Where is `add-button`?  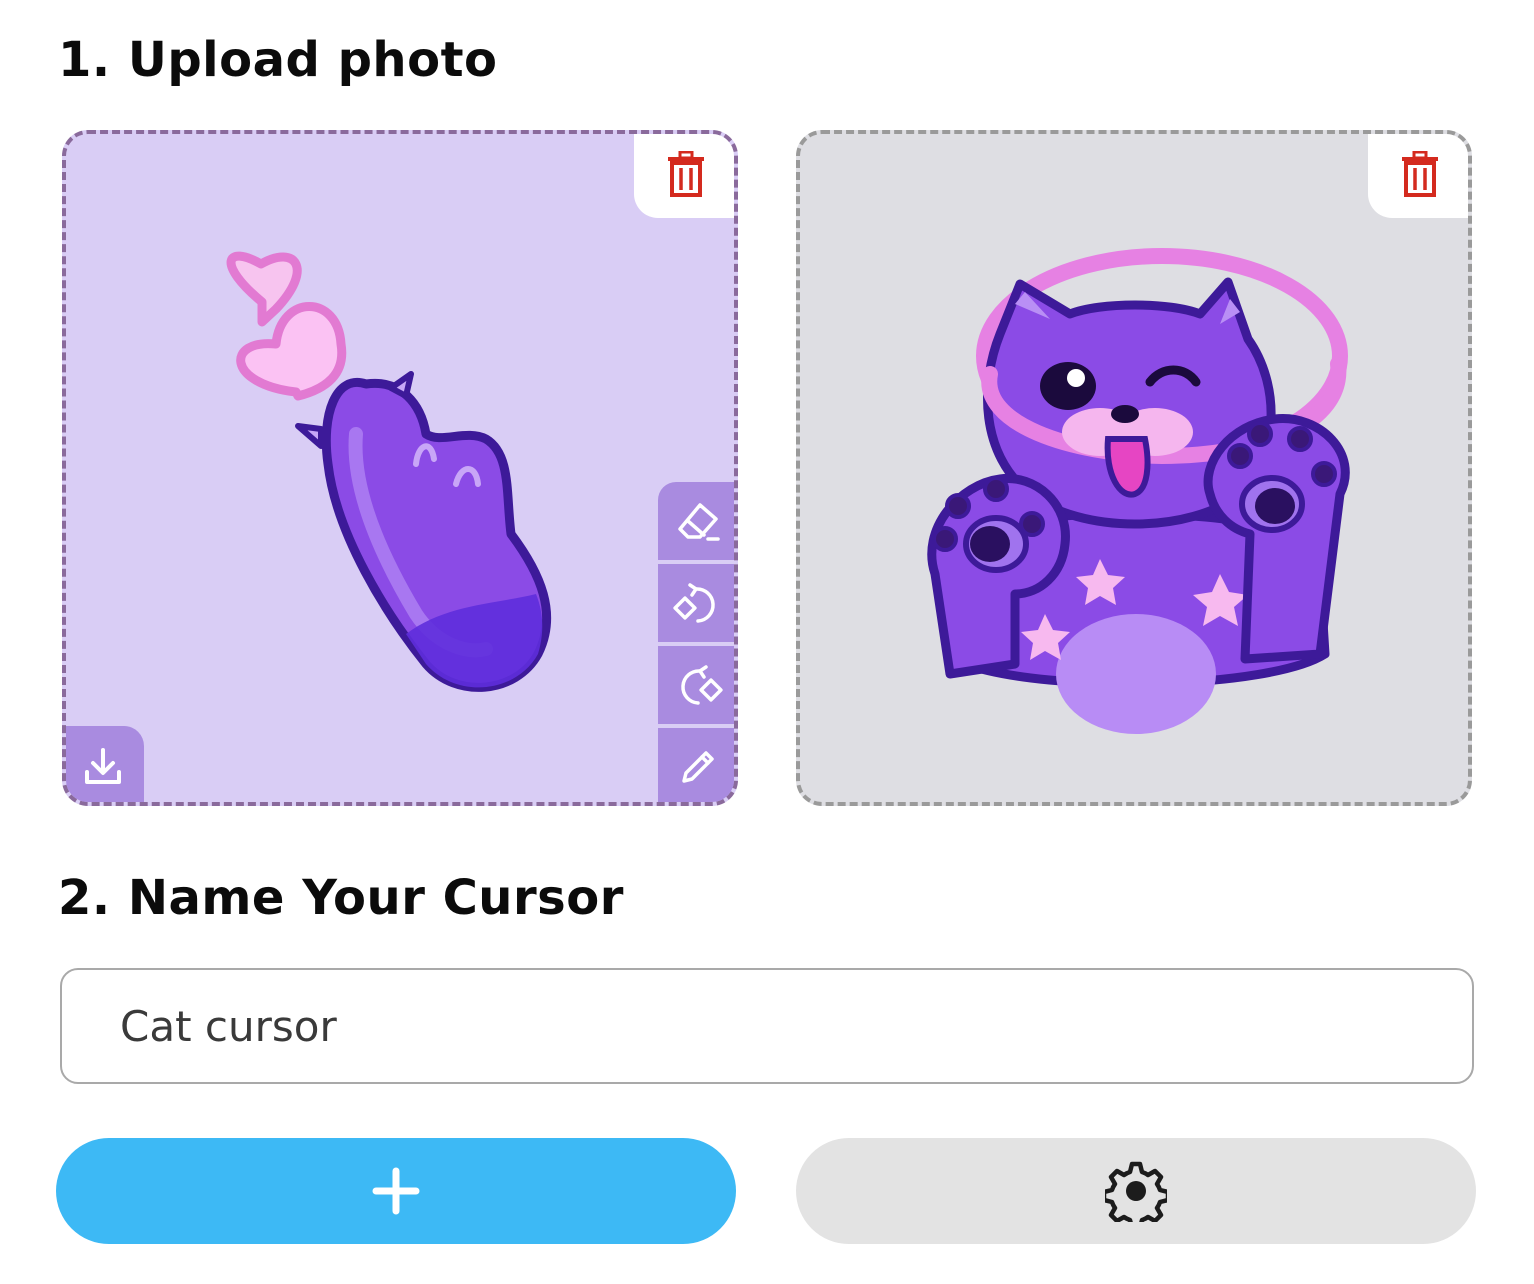 add-button is located at coordinates (396, 1191).